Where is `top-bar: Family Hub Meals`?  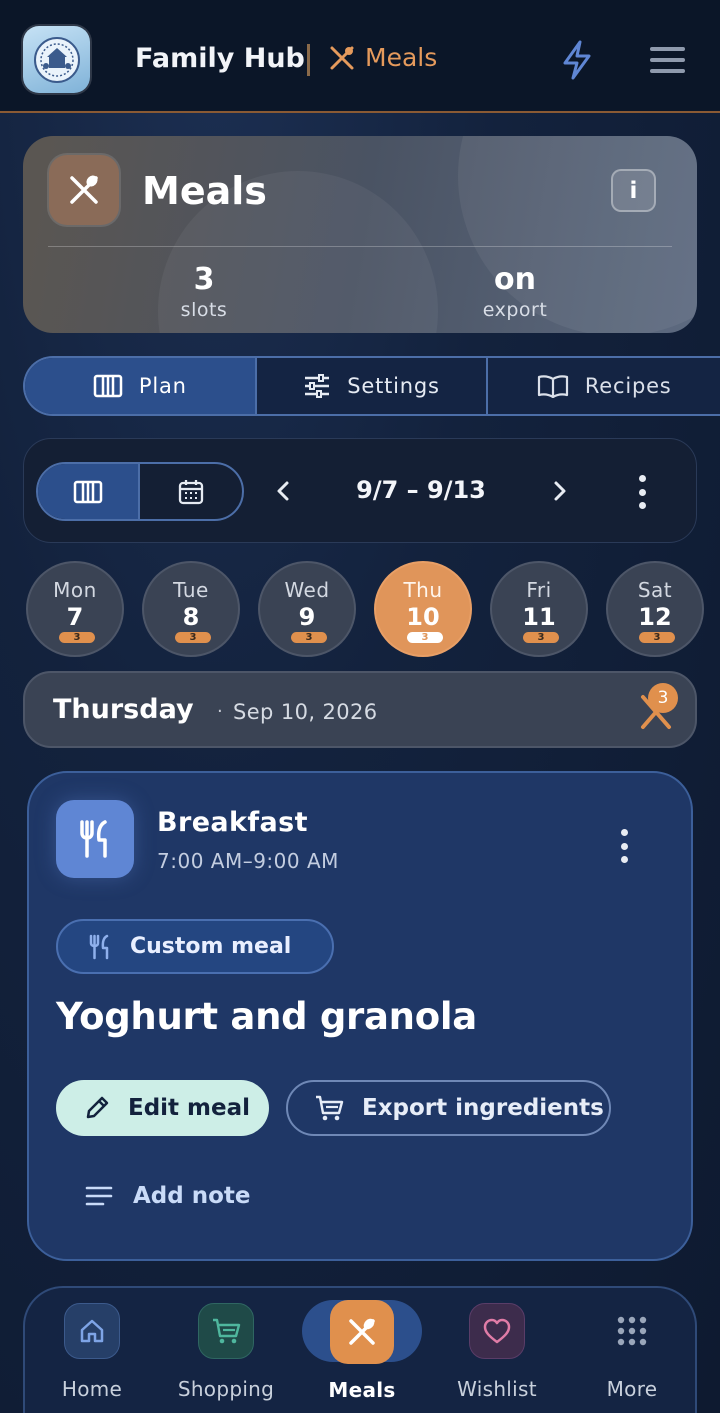 top-bar: Family Hub Meals is located at coordinates (360, 56).